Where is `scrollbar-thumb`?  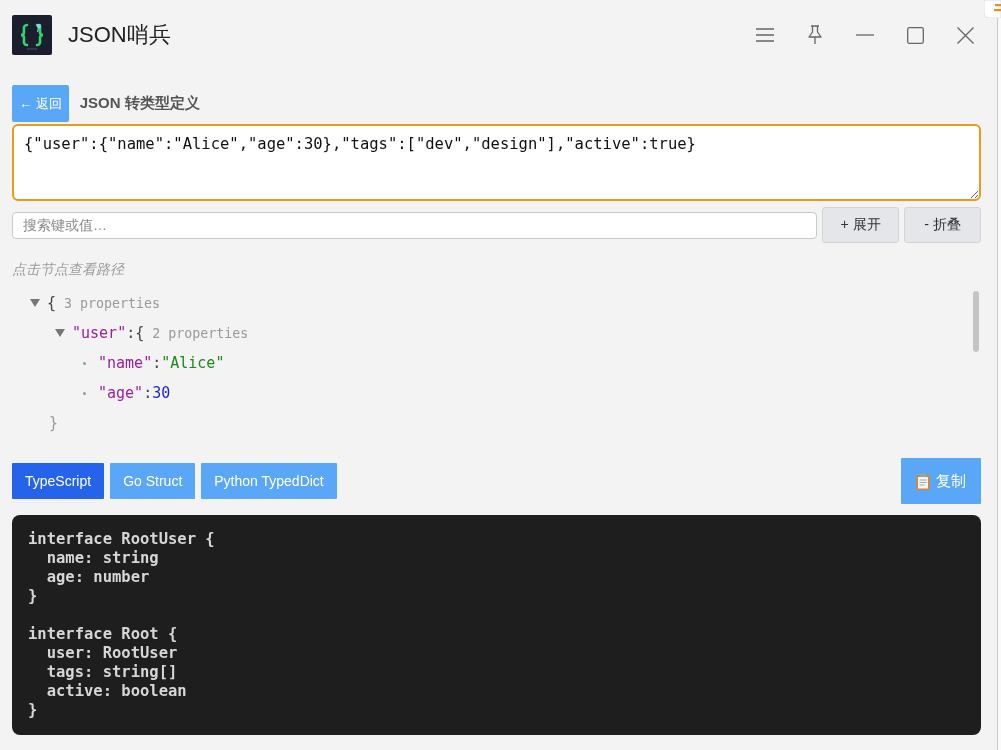 scrollbar-thumb is located at coordinates (976, 321).